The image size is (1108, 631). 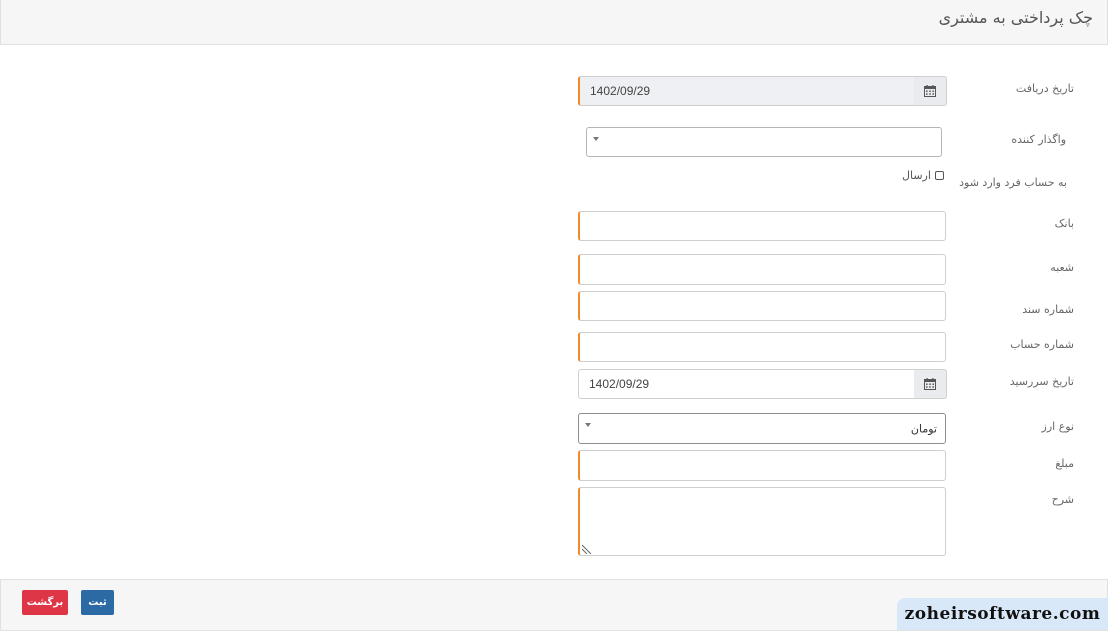 What do you see at coordinates (939, 175) in the screenshot?
I see `send-checkbox` at bounding box center [939, 175].